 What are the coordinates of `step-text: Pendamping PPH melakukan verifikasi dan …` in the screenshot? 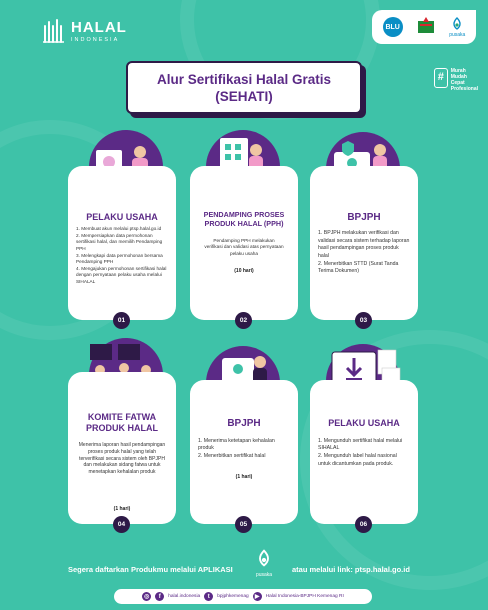 It's located at (244, 247).